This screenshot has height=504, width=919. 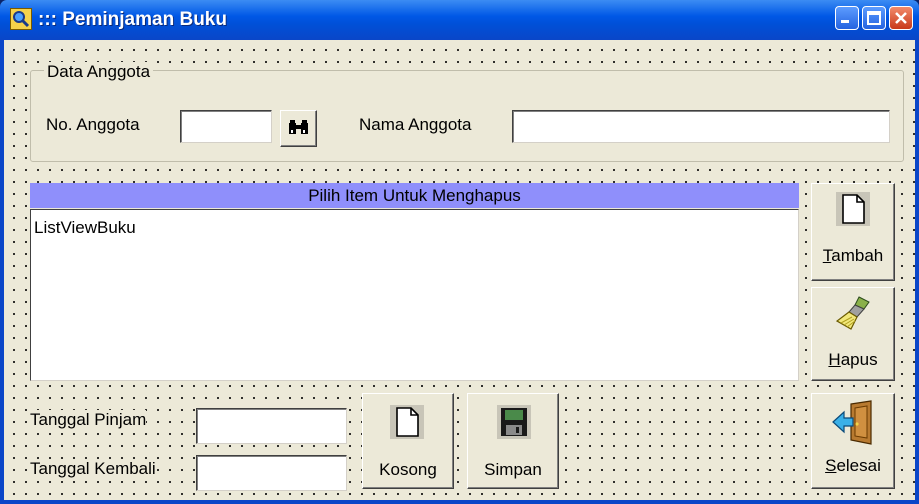 What do you see at coordinates (226, 126) in the screenshot?
I see `no-anggota-input` at bounding box center [226, 126].